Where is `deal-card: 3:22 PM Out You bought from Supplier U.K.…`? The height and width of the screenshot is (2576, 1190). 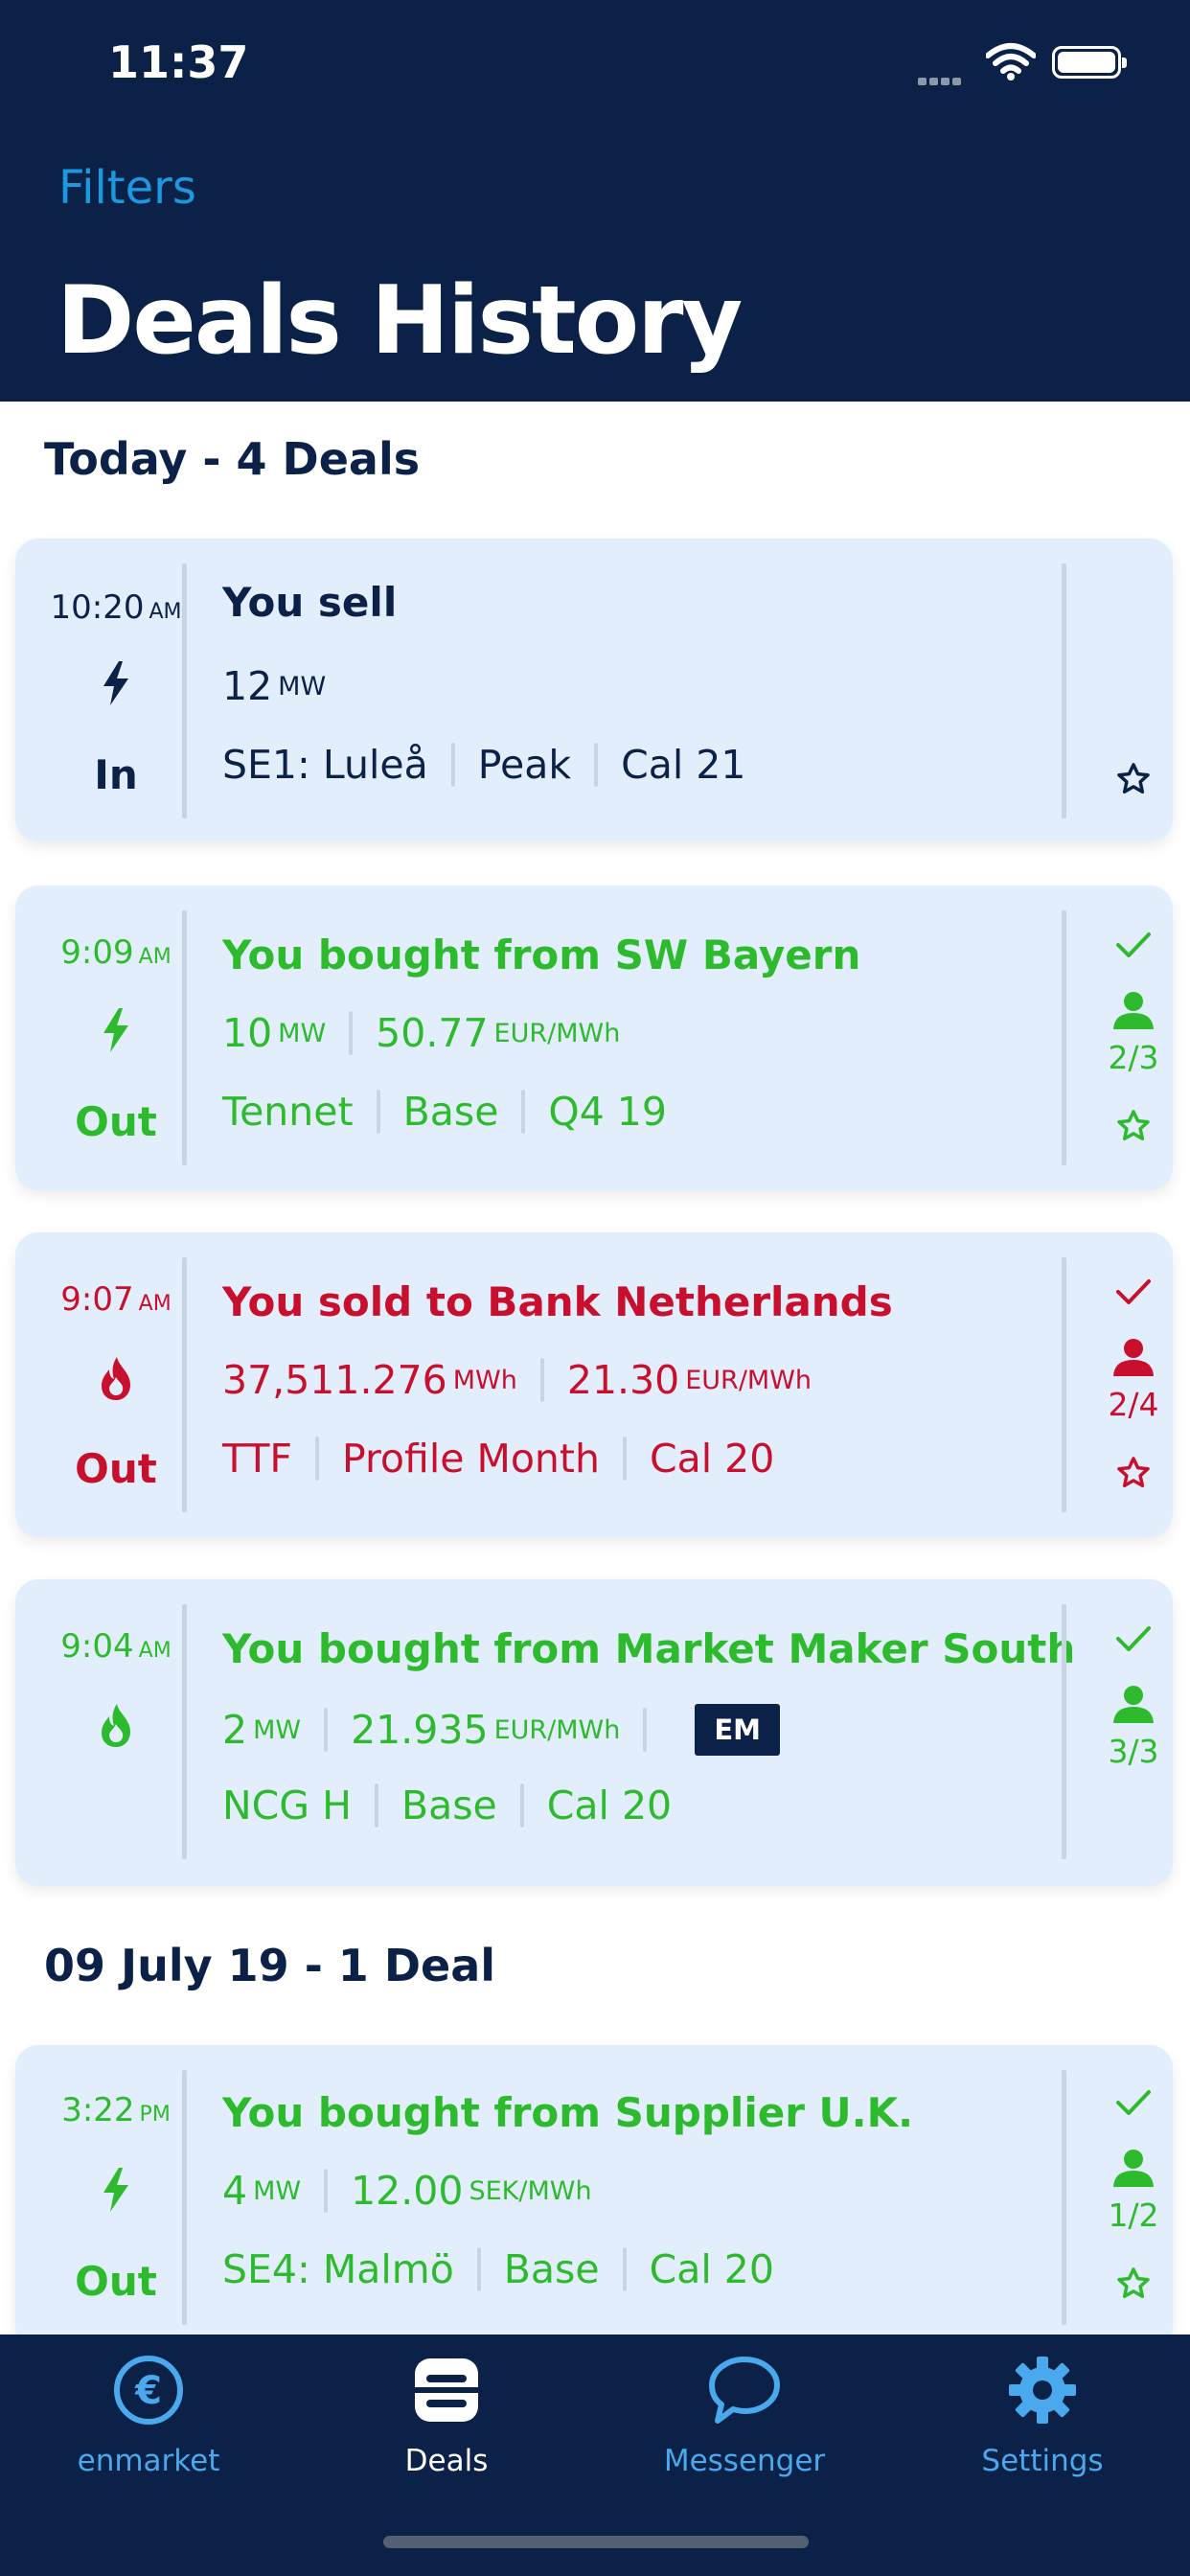 deal-card: 3:22 PM Out You bought from Supplier U.K.… is located at coordinates (594, 2197).